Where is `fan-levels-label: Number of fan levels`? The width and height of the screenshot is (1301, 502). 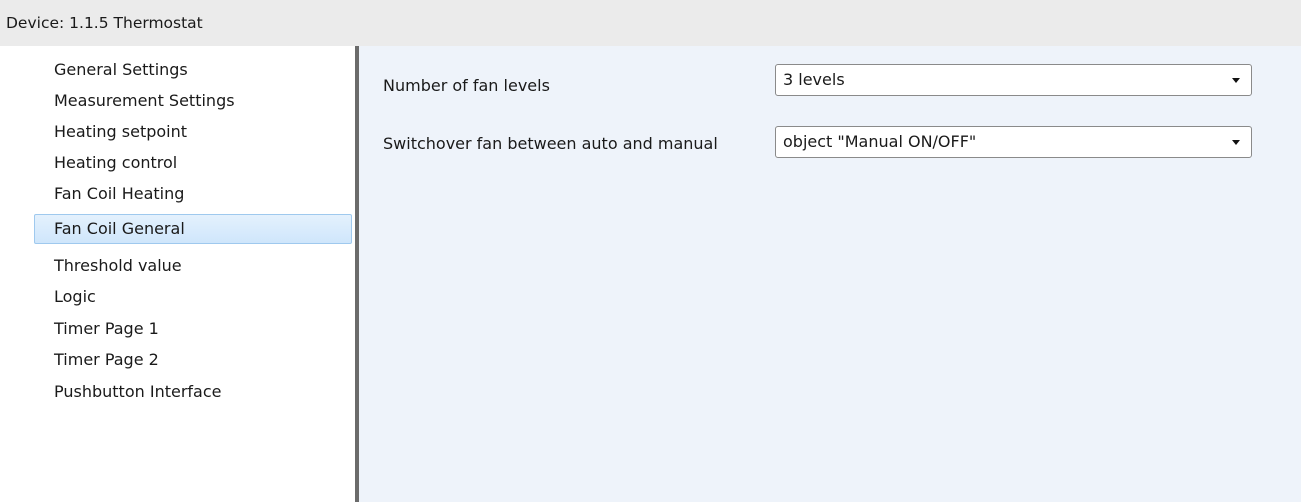
fan-levels-label: Number of fan levels is located at coordinates (466, 85).